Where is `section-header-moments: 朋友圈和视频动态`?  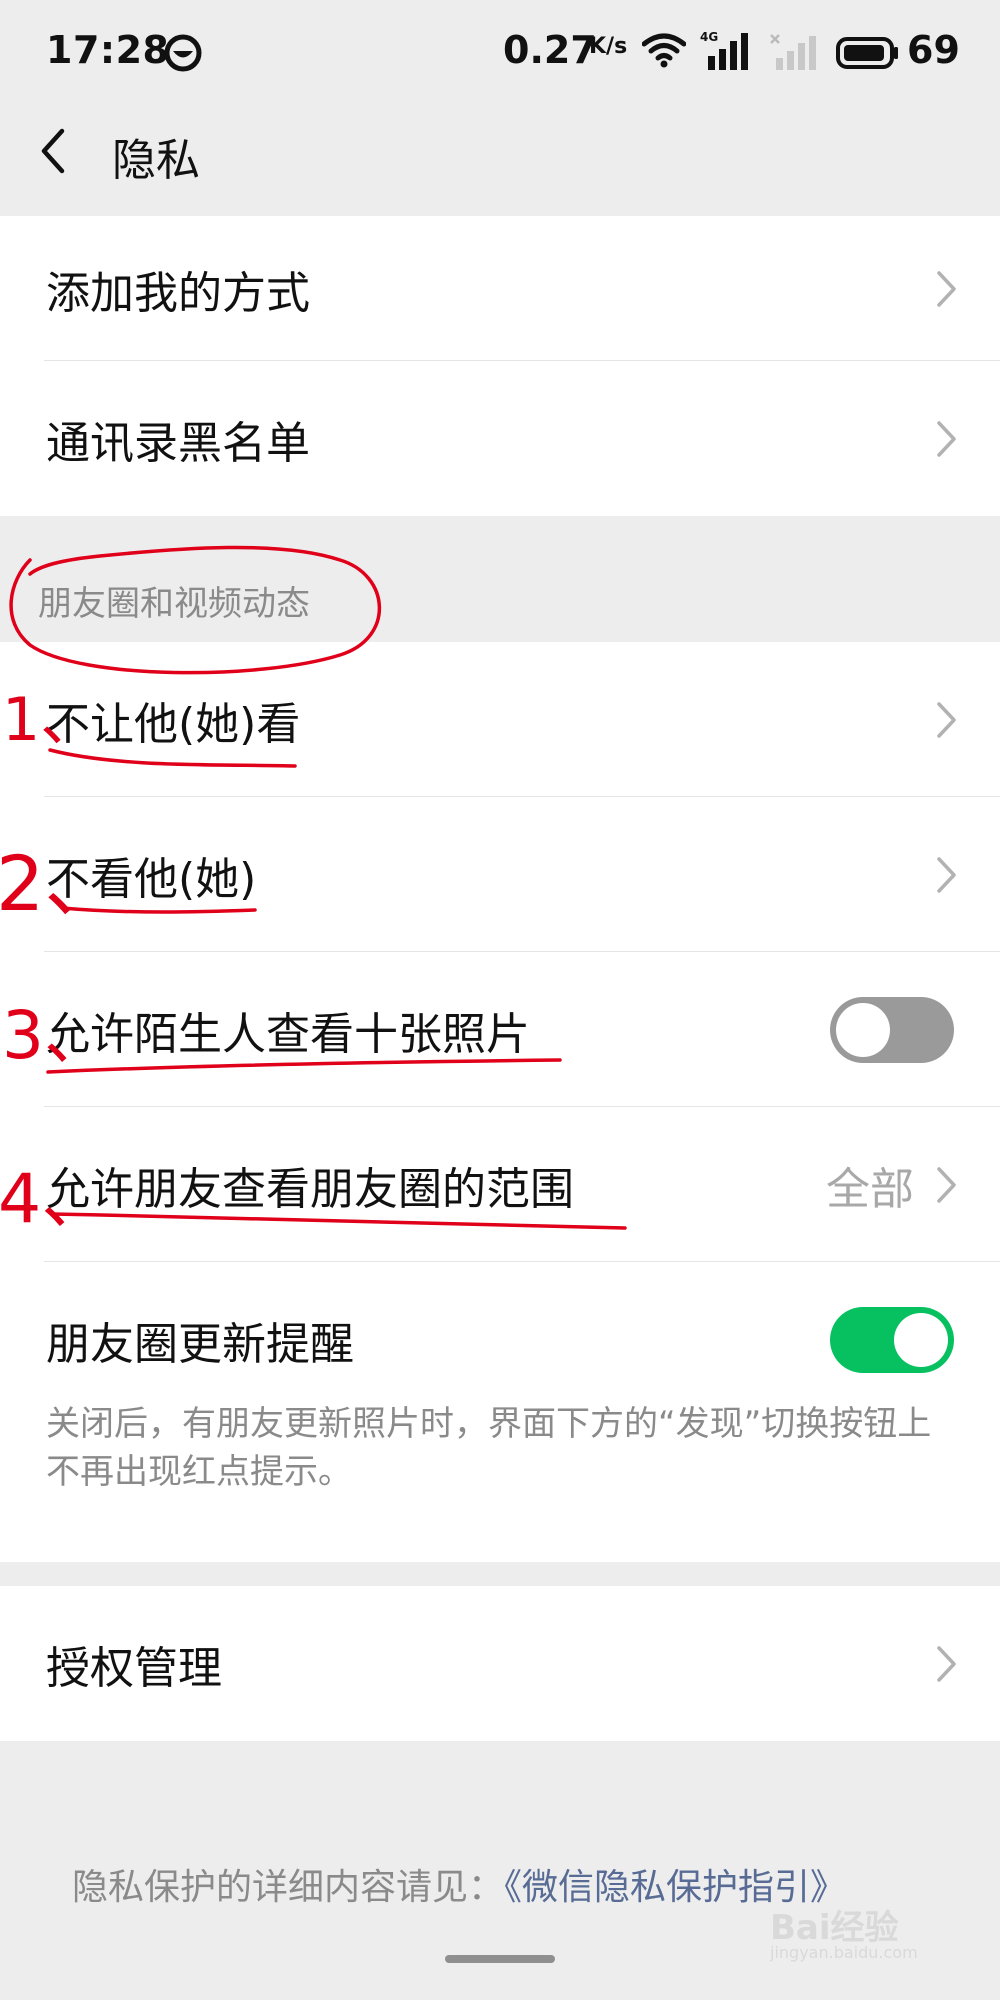 section-header-moments: 朋友圈和视频动态 is located at coordinates (174, 604).